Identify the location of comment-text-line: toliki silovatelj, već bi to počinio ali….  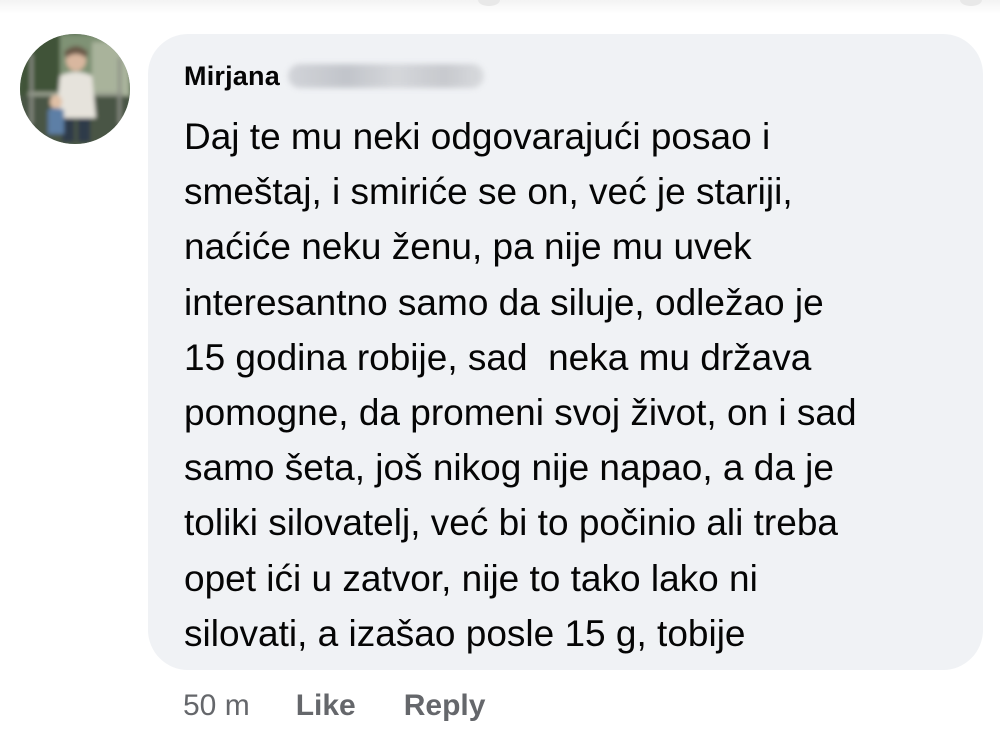
(511, 523).